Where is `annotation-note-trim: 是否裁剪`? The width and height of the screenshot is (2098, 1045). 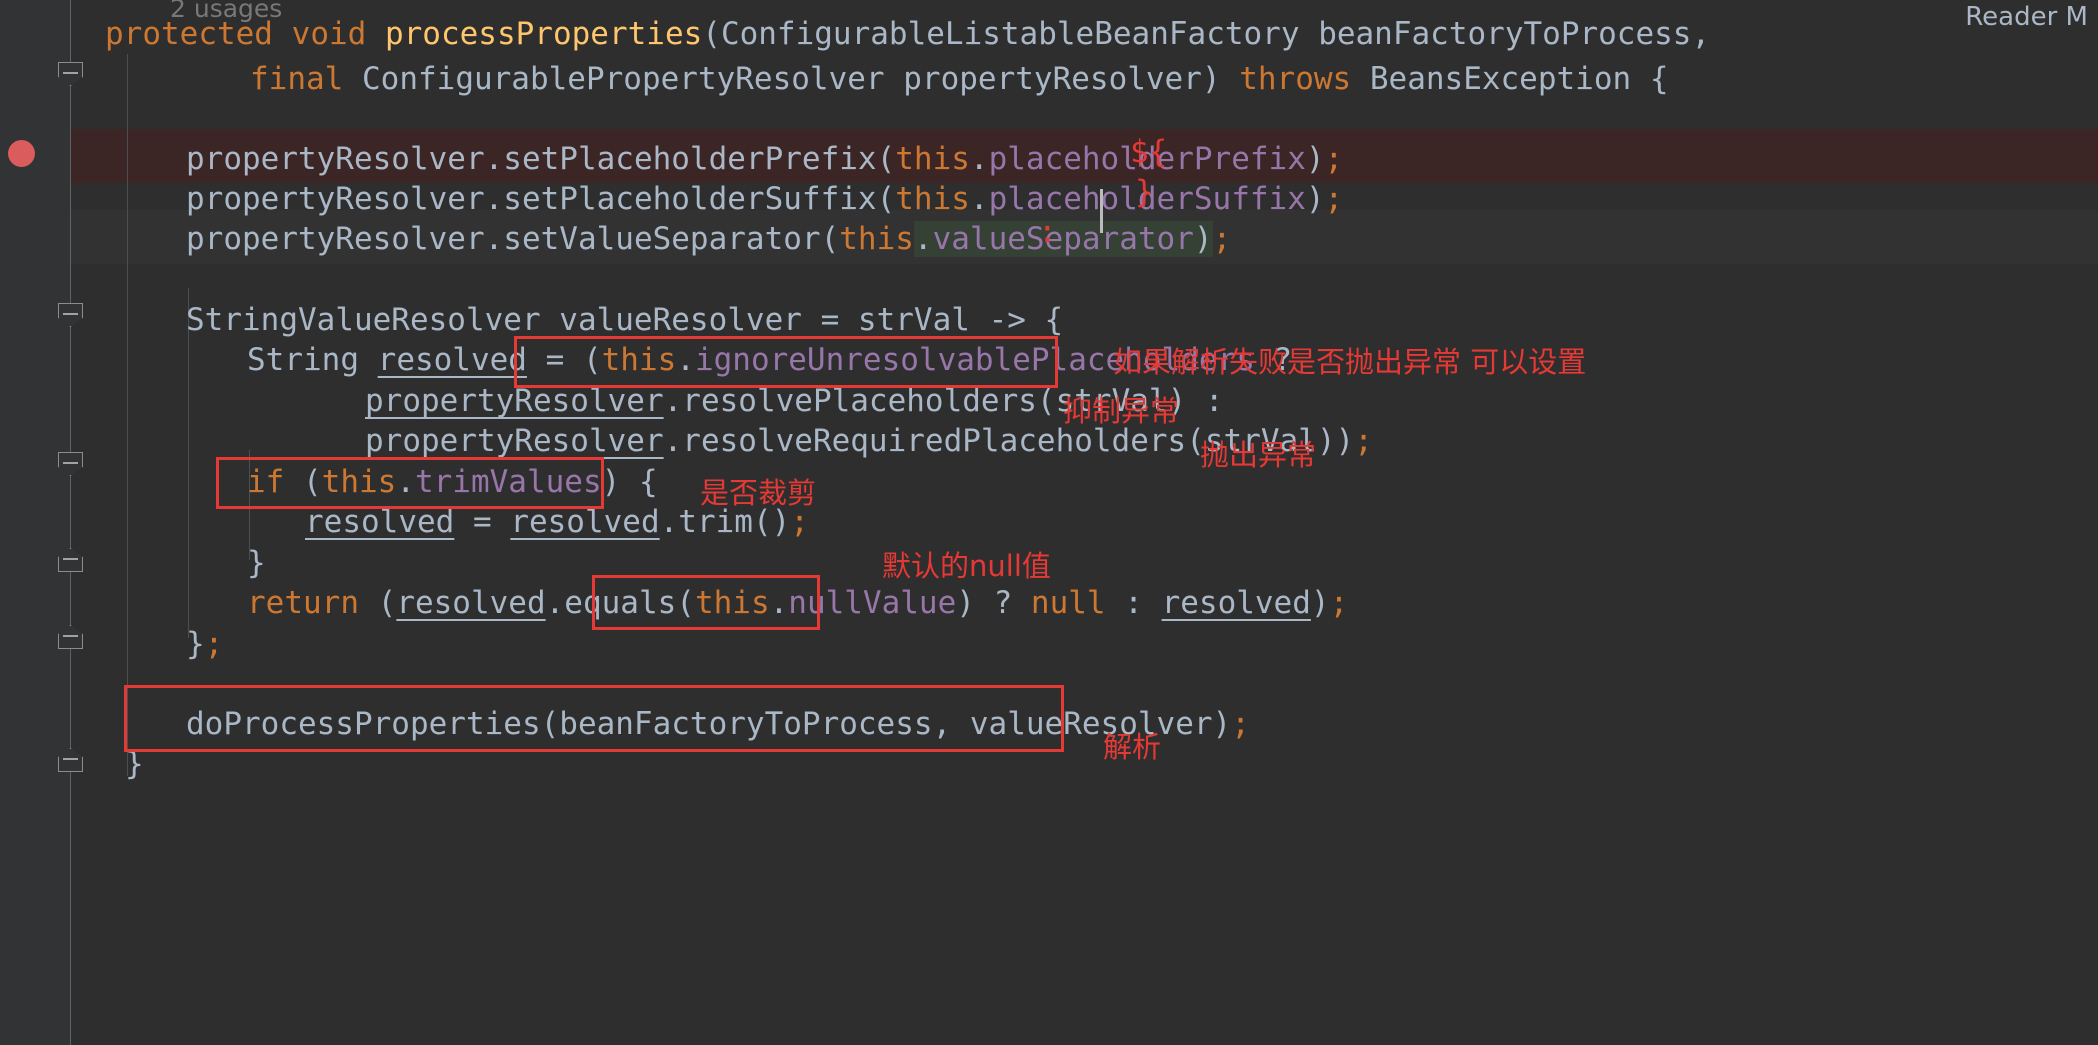 annotation-note-trim: 是否裁剪 is located at coordinates (758, 493).